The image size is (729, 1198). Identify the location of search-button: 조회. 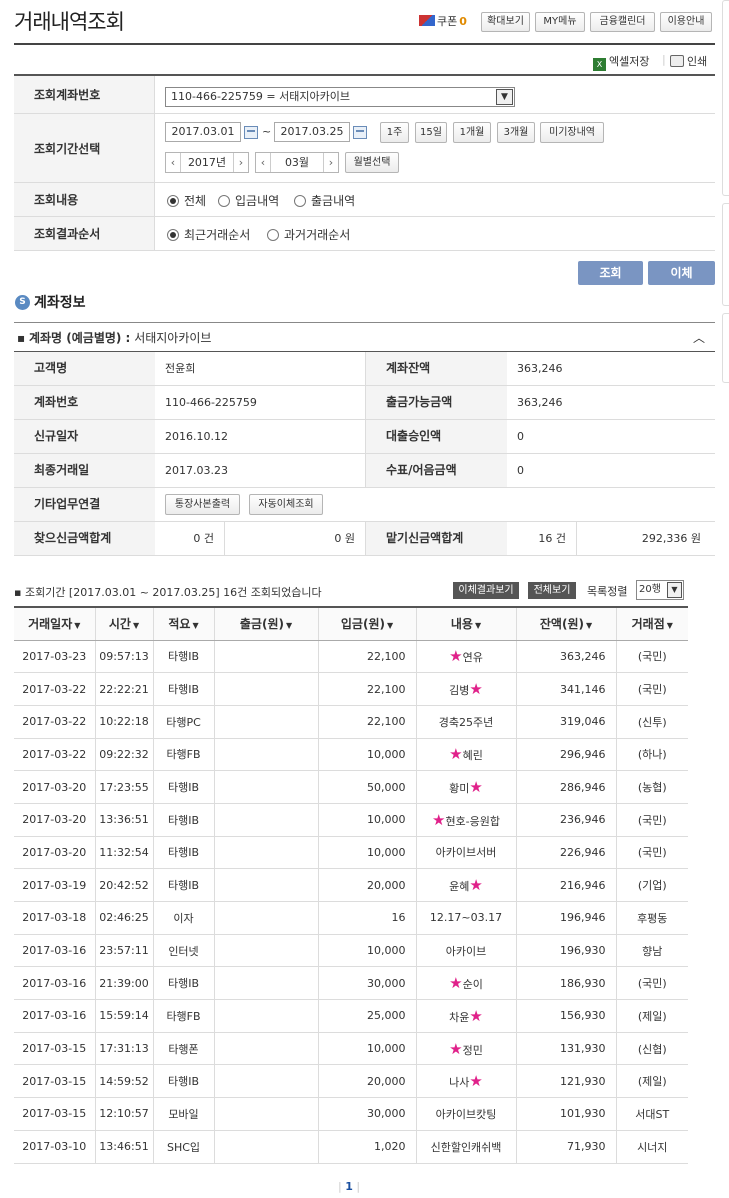
(610, 273).